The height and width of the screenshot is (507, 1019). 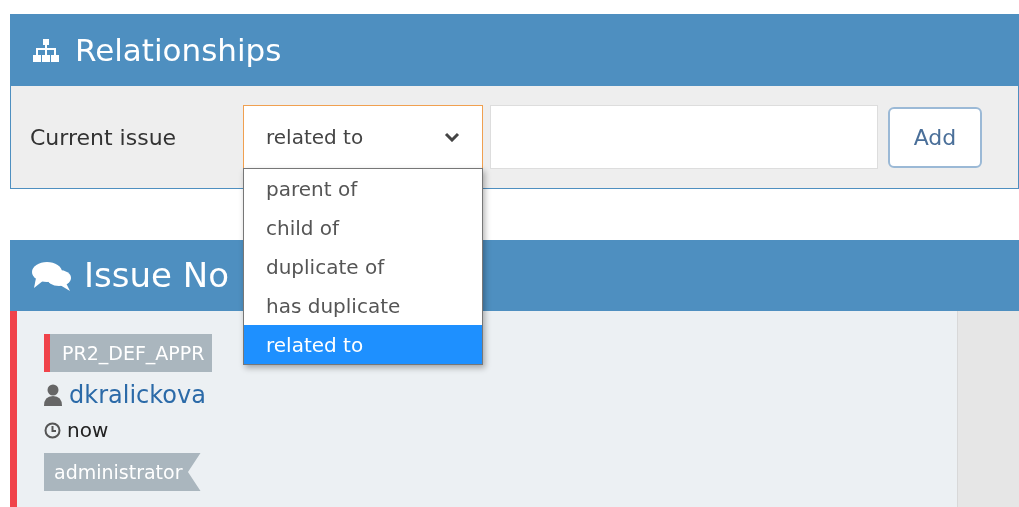 What do you see at coordinates (53, 395) in the screenshot?
I see `user-icon` at bounding box center [53, 395].